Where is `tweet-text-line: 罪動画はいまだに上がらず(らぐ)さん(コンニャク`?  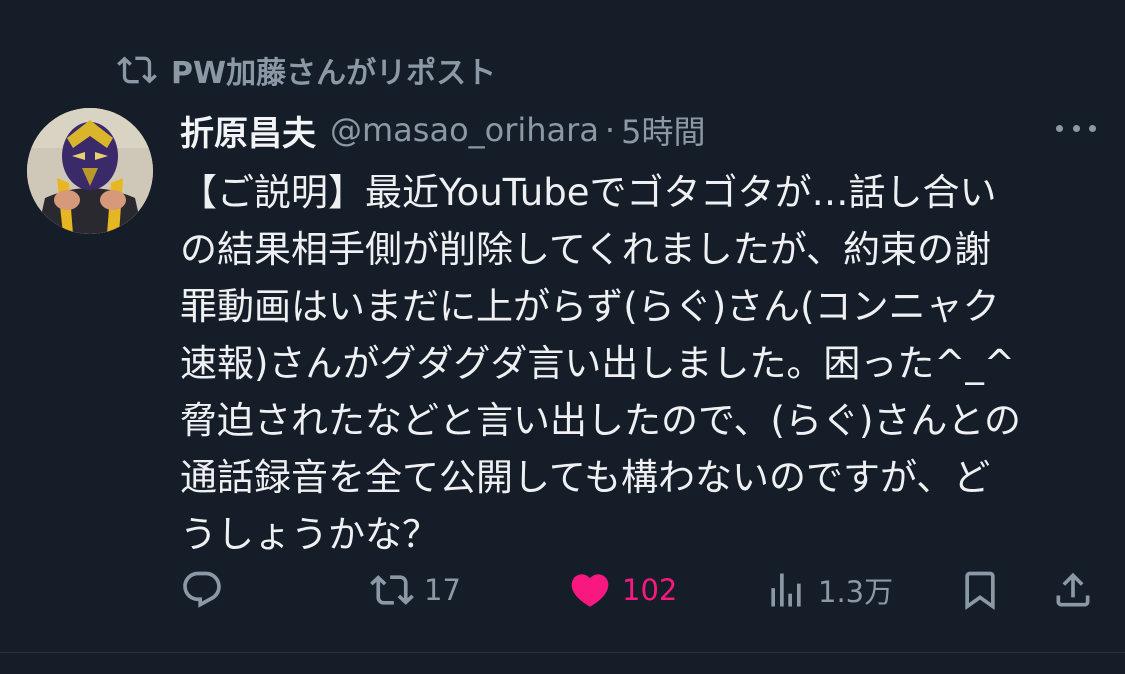
tweet-text-line: 罪動画はいまだに上がらず(らぐ)さん(コンニャク is located at coordinates (590, 306).